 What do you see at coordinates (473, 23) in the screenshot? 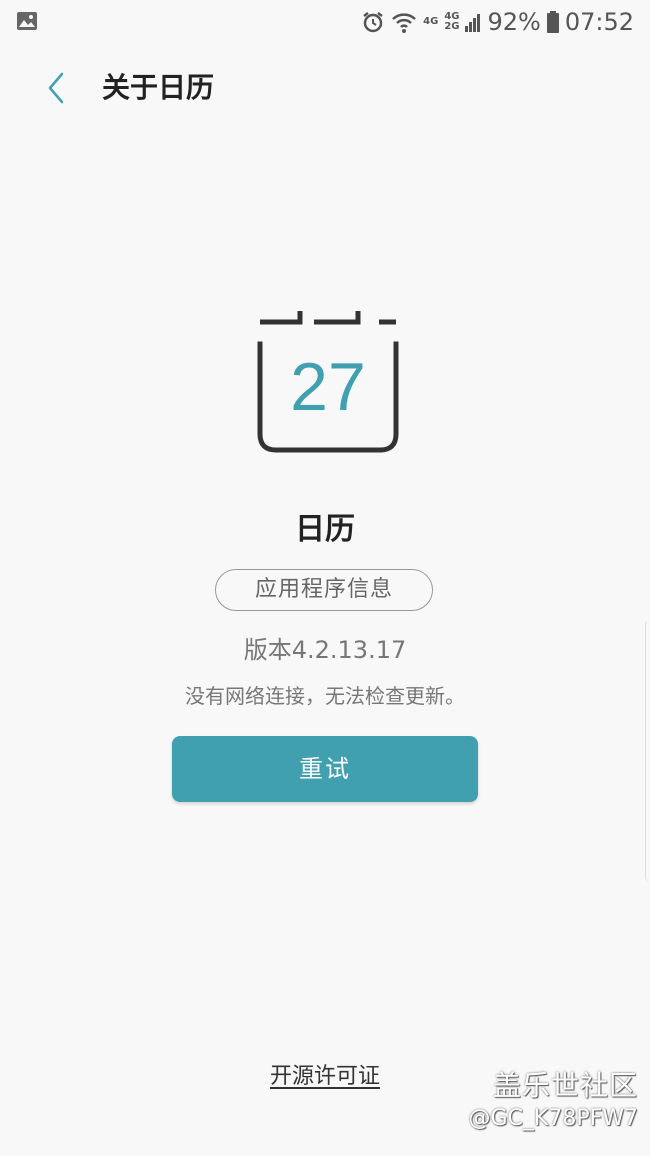
I see `signal-icon` at bounding box center [473, 23].